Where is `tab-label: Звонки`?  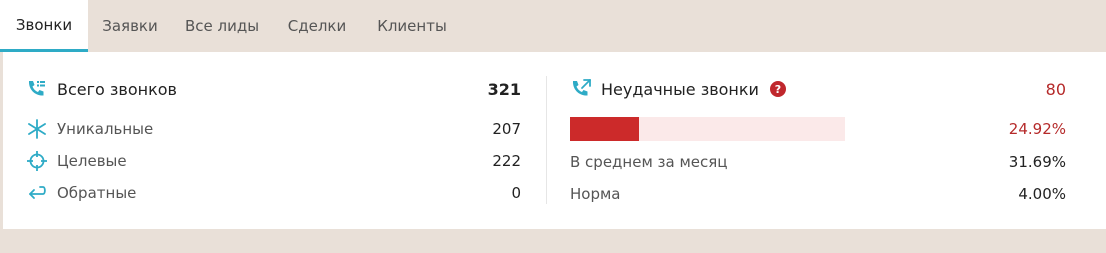
tab-label: Звонки is located at coordinates (44, 24).